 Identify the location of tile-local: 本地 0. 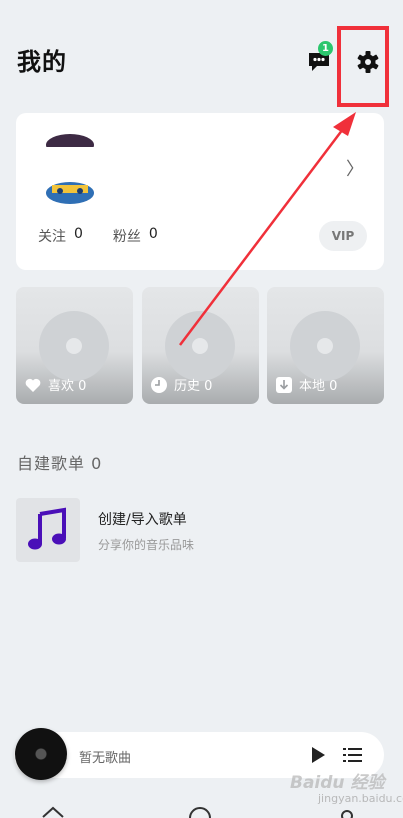
(325, 345).